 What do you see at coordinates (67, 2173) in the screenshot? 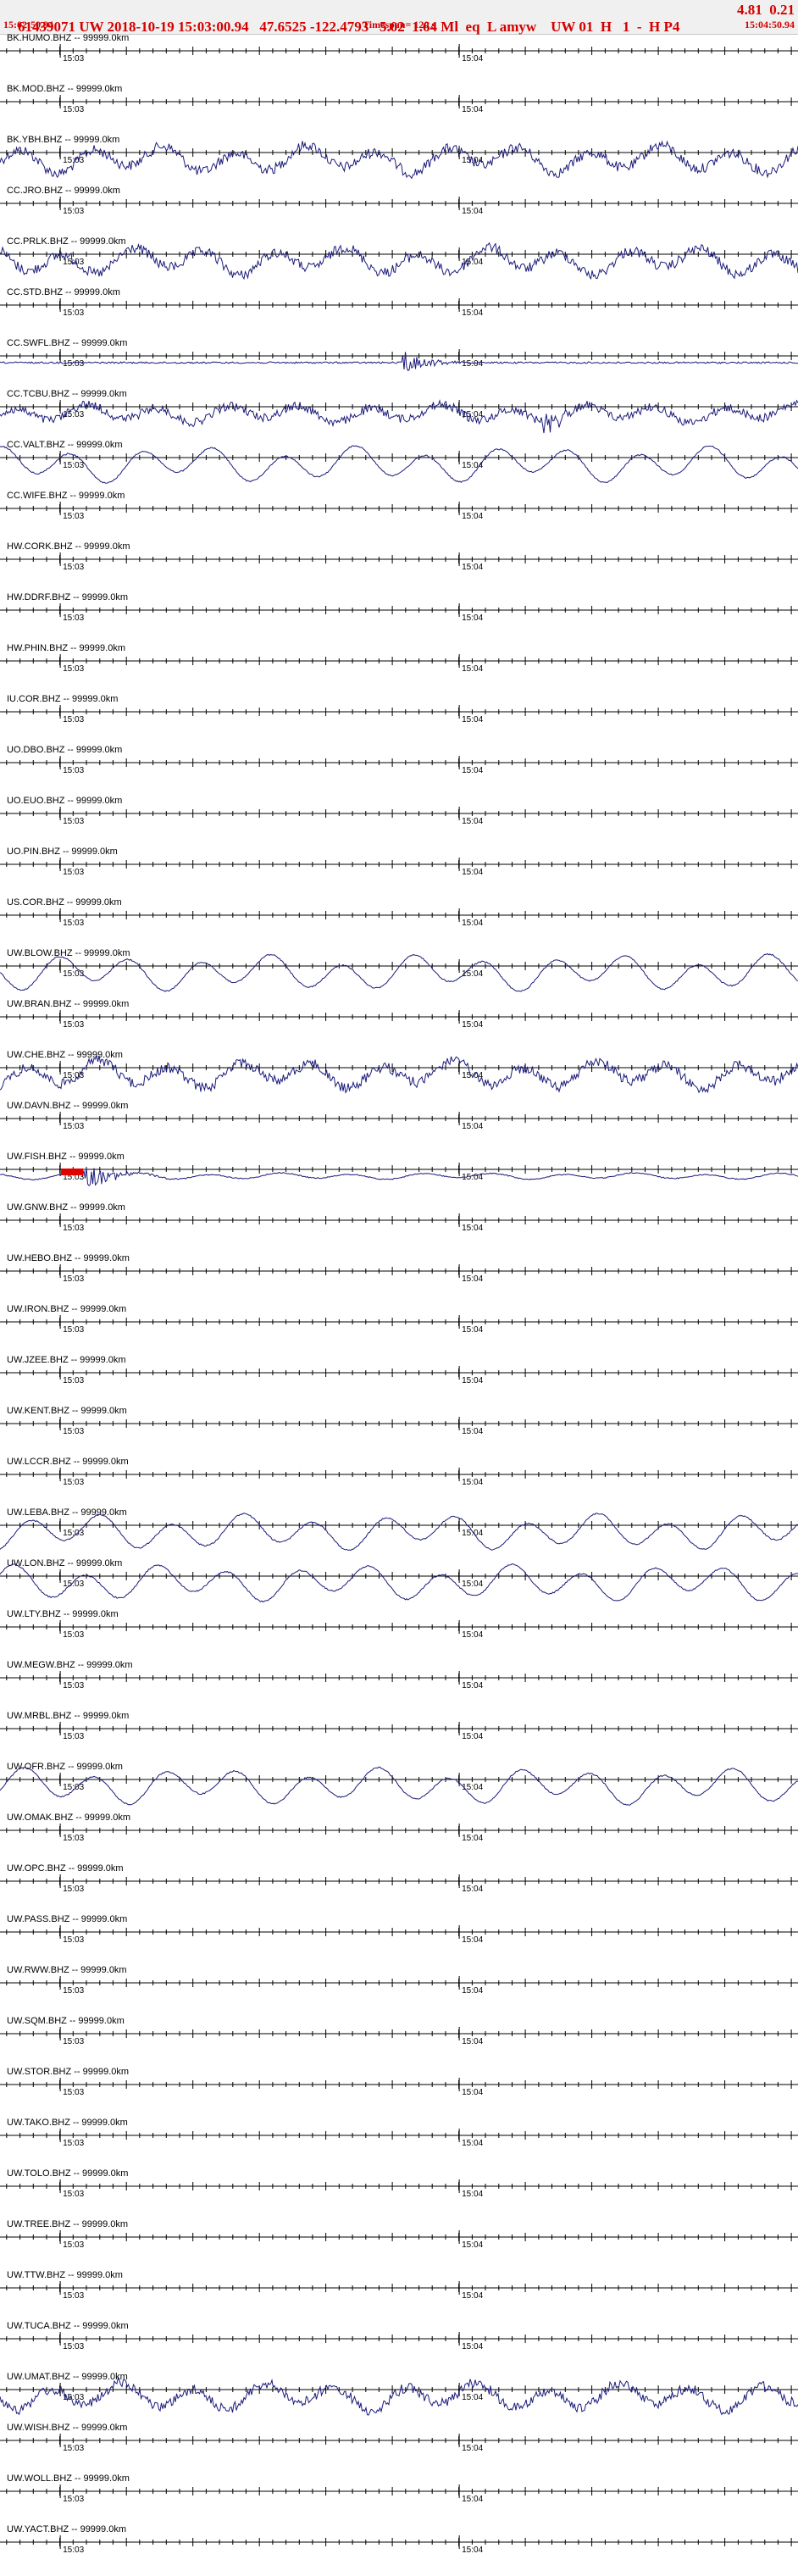
I see `channel-label: UW.TOLO.BHZ -- 99999.0km` at bounding box center [67, 2173].